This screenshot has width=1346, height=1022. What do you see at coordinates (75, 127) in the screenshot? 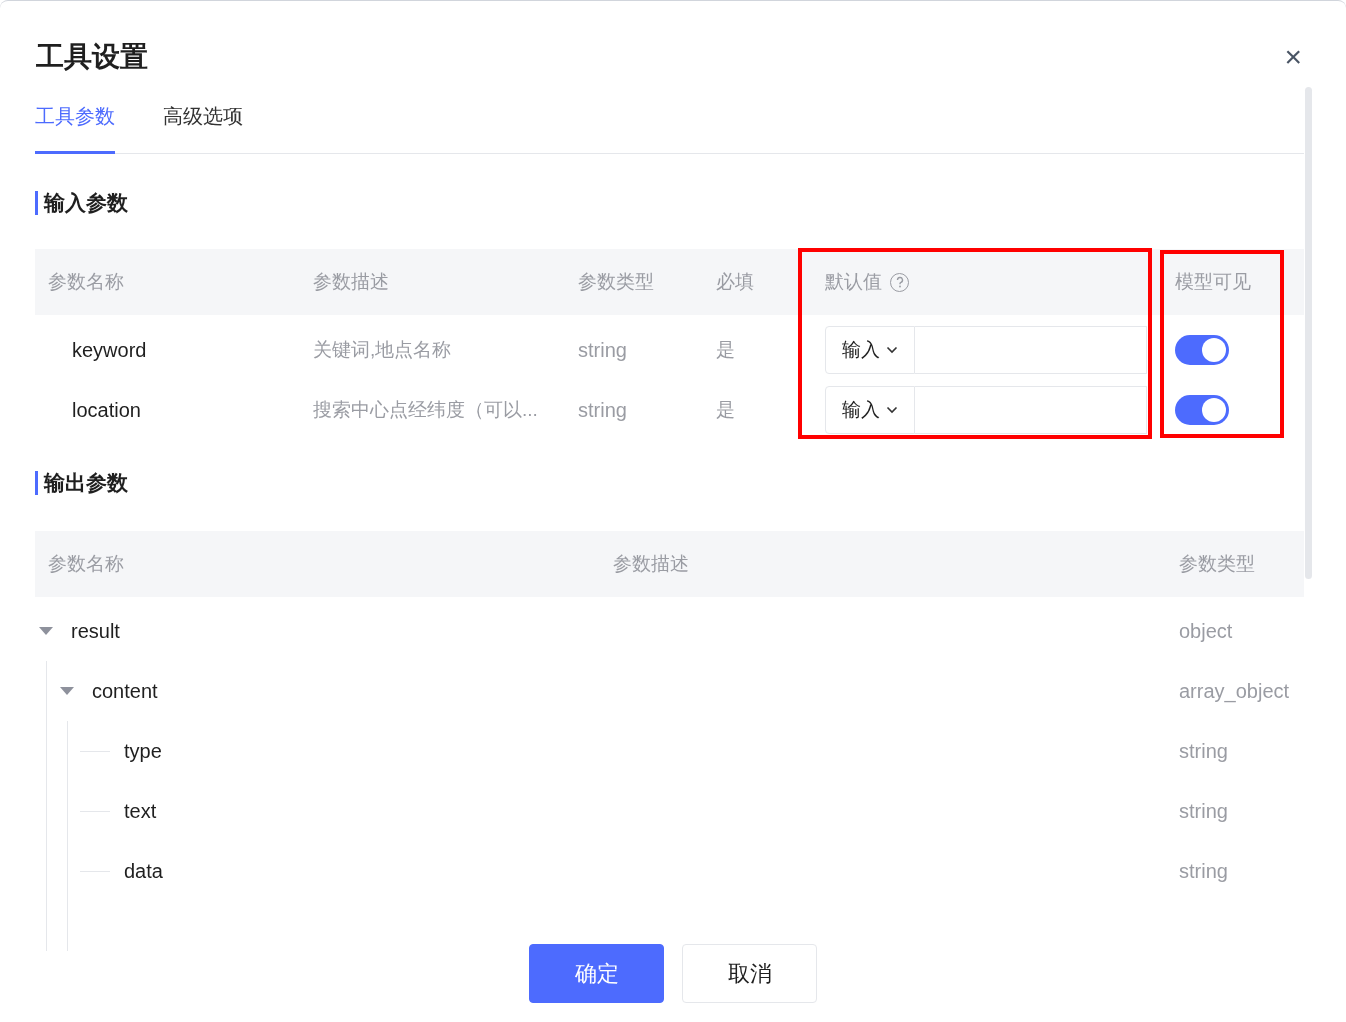
I see `tab: 工具参数` at bounding box center [75, 127].